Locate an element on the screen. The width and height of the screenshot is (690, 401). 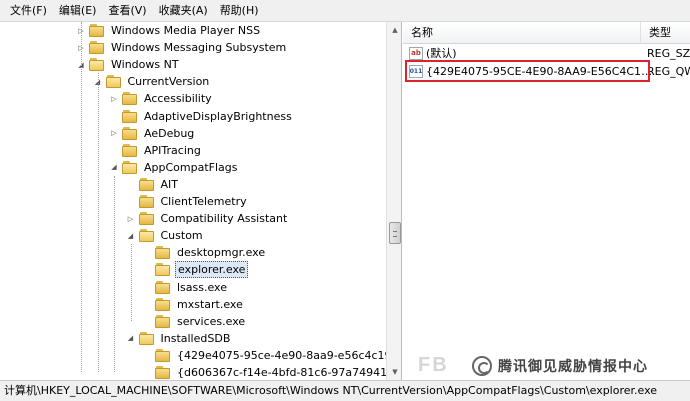
column-header-name: 名称 is located at coordinates (522, 33).